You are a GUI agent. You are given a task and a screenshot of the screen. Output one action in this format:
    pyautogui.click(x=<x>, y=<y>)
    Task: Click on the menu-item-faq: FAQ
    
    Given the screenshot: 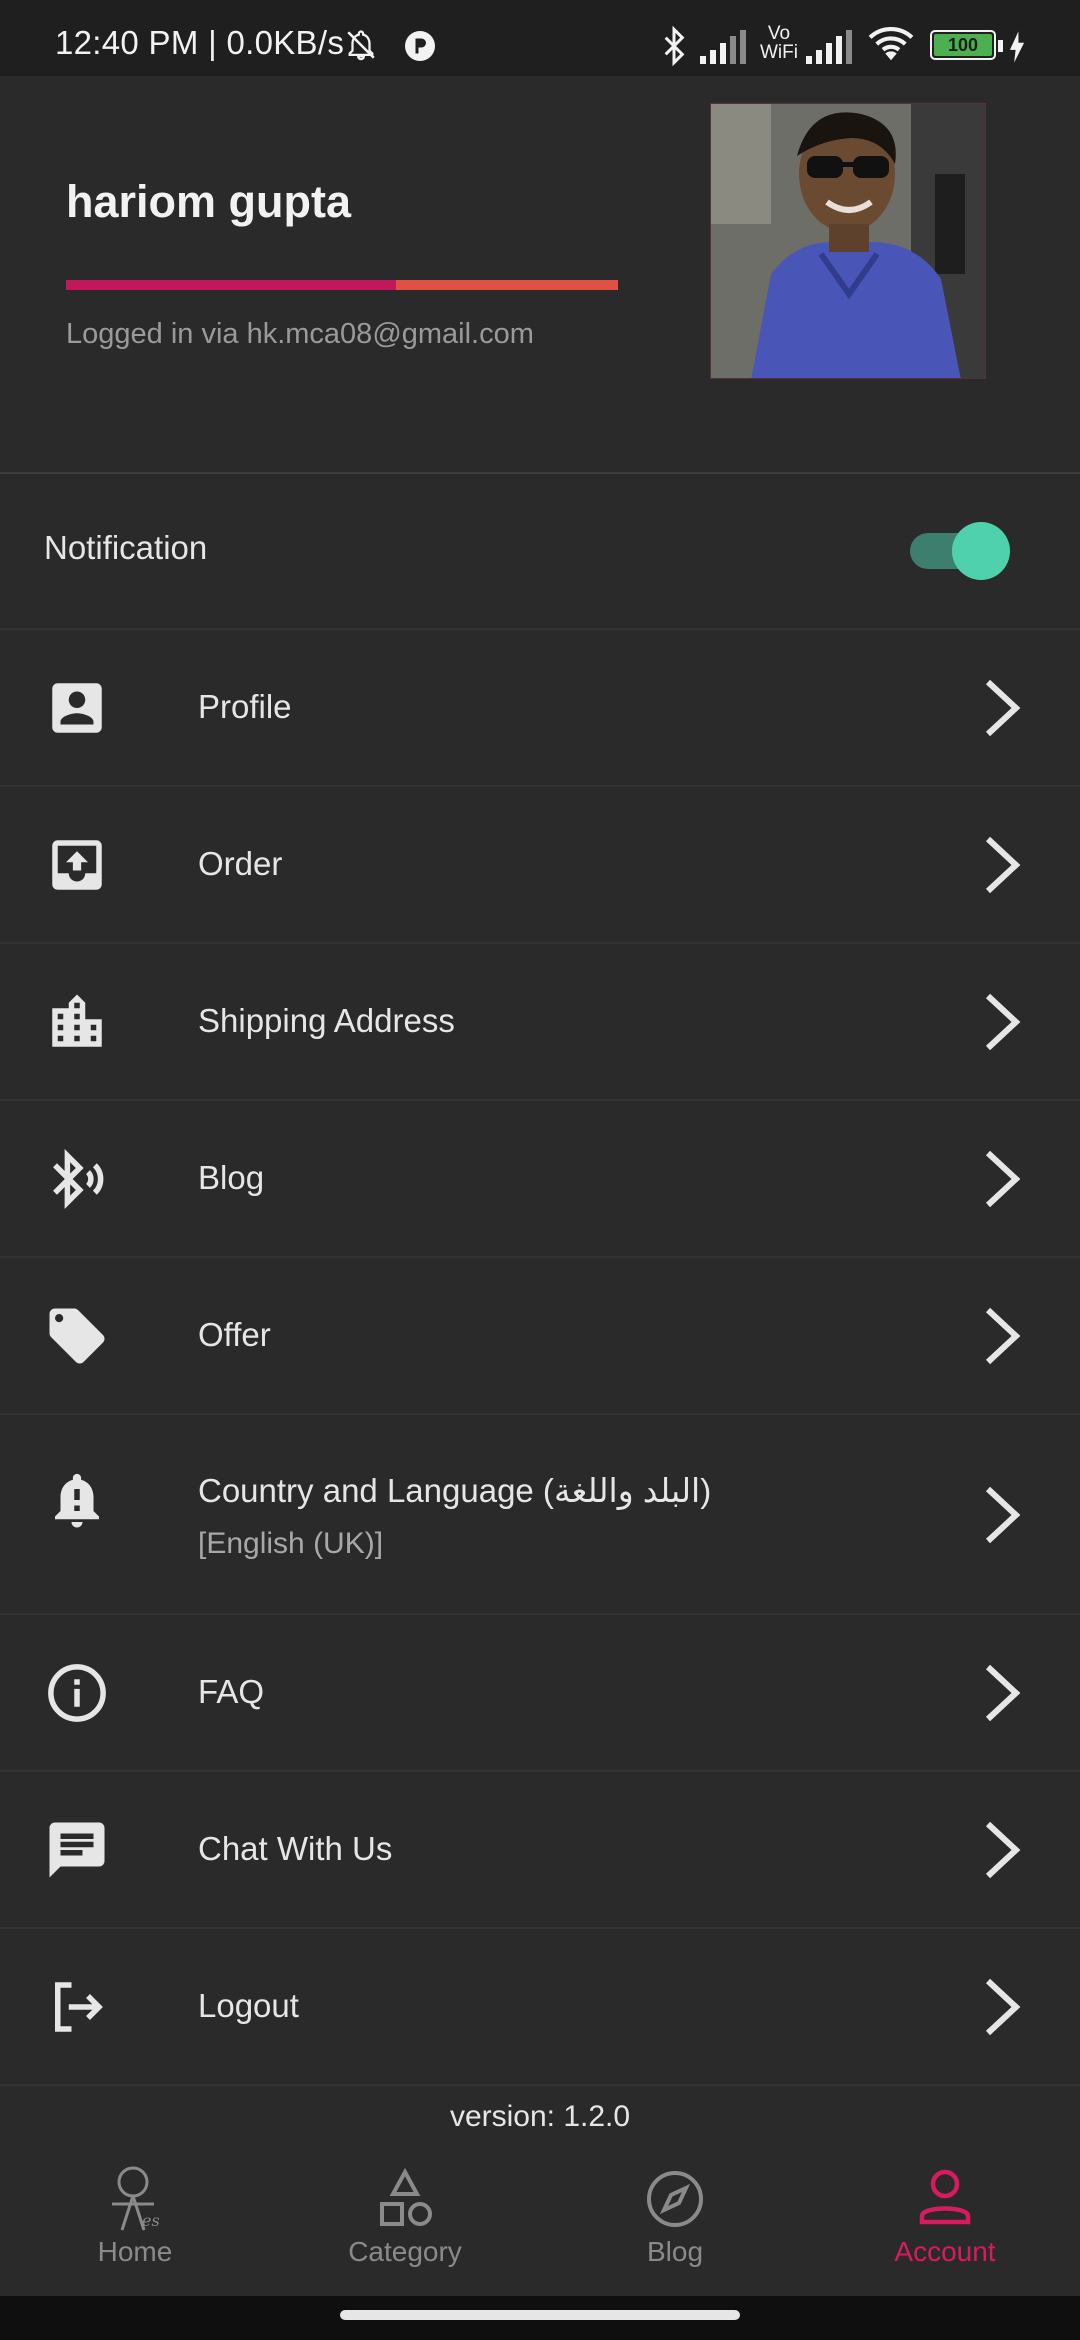 What is the action you would take?
    pyautogui.click(x=540, y=1693)
    